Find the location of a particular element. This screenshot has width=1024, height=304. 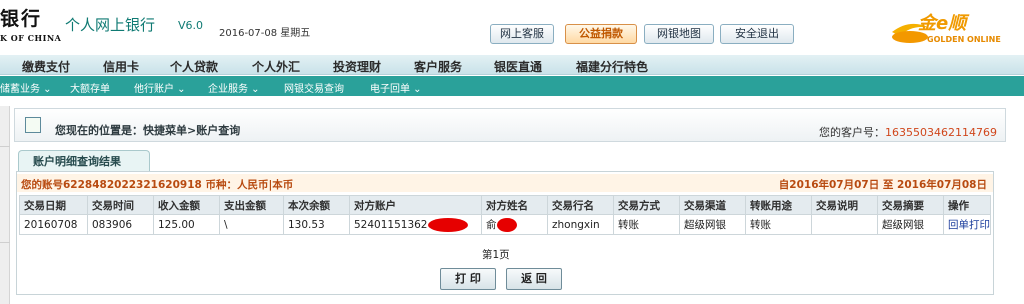

back-button: 返 回 is located at coordinates (534, 279).